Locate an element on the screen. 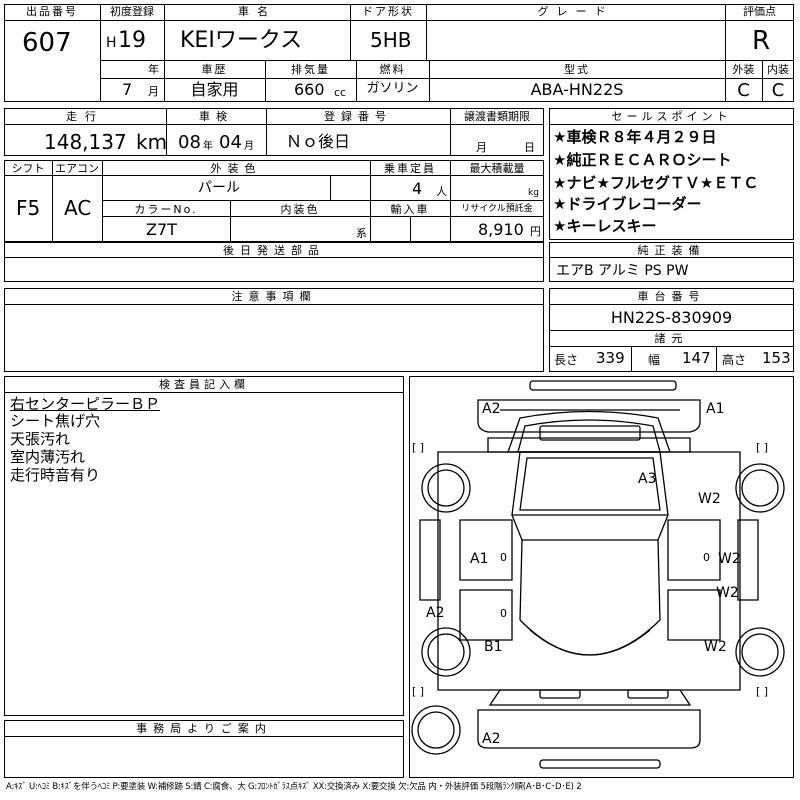  damage-b1-left-rear: B1 is located at coordinates (493, 647).